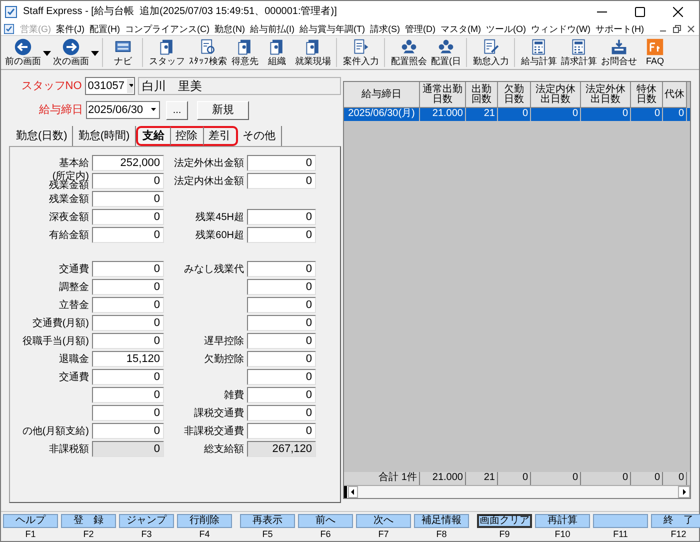 This screenshot has width=700, height=542. Describe the element at coordinates (655, 52) in the screenshot. I see `toolbar-button: FAQ` at that location.